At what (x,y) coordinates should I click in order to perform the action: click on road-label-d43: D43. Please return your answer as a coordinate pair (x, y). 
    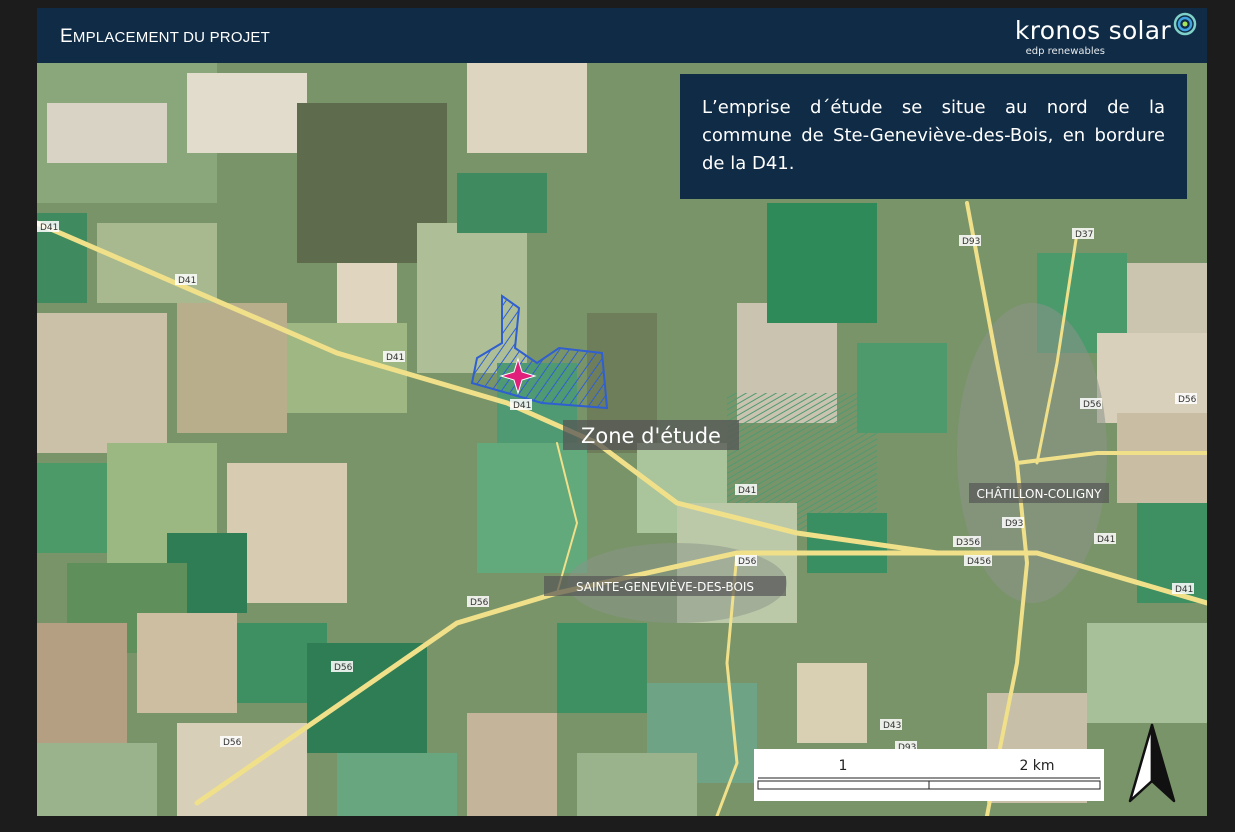
    Looking at the image, I should click on (891, 725).